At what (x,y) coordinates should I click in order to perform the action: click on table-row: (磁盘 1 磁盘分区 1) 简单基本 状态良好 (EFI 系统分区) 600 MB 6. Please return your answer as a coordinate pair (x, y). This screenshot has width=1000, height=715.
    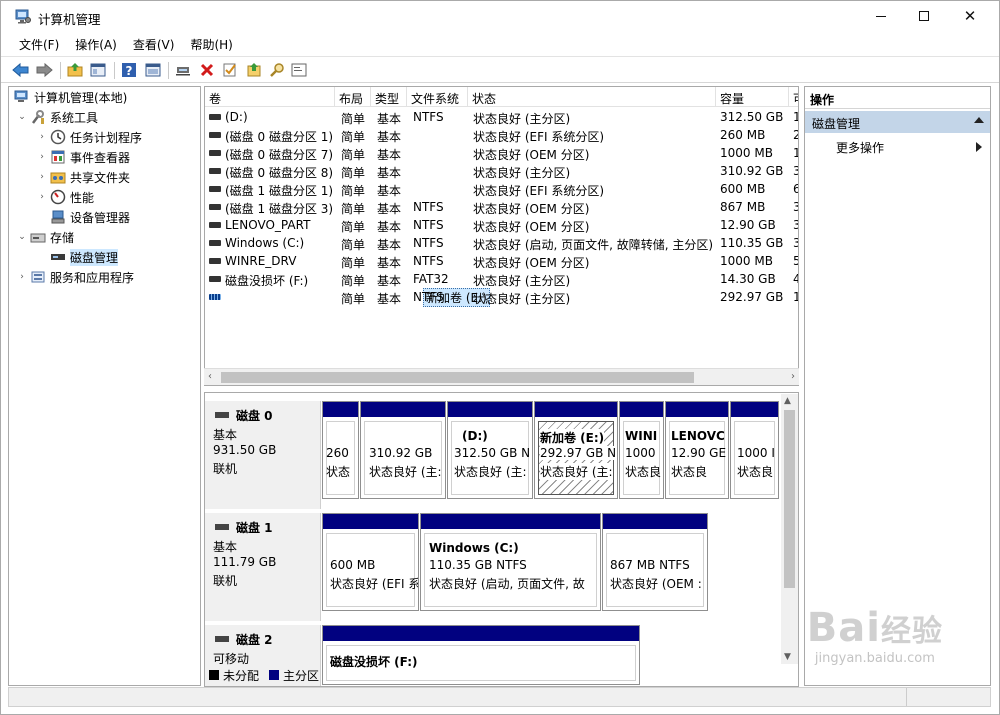
    Looking at the image, I should click on (501, 189).